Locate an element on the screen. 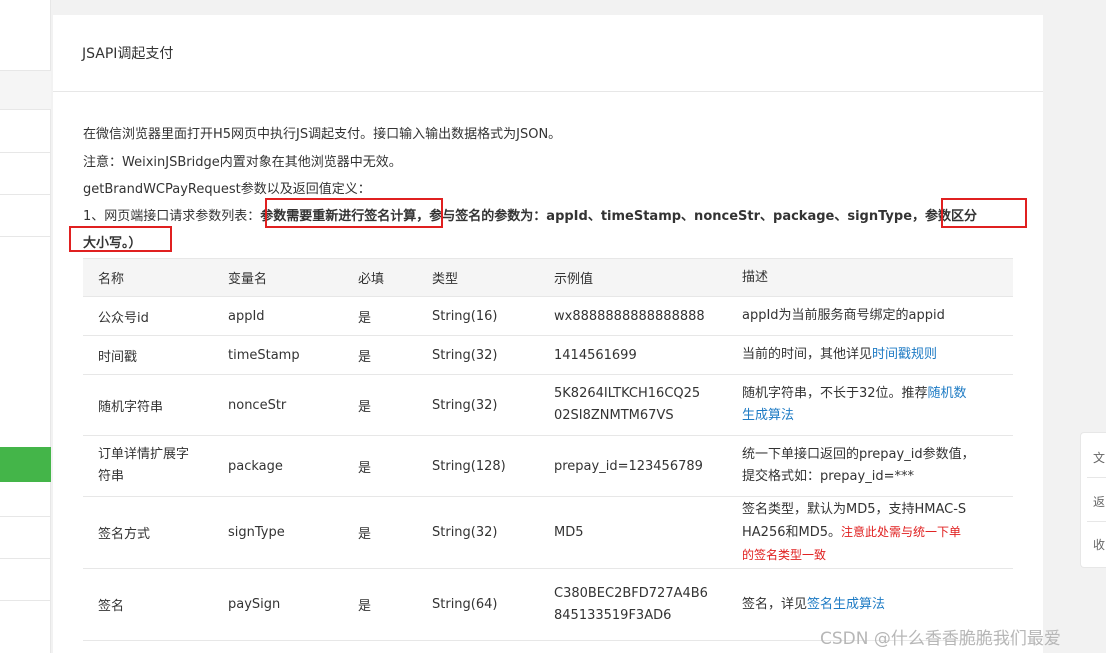 The image size is (1106, 653). cell-desc: 当前的时间，其他详见时间戳规则 is located at coordinates (870, 355).